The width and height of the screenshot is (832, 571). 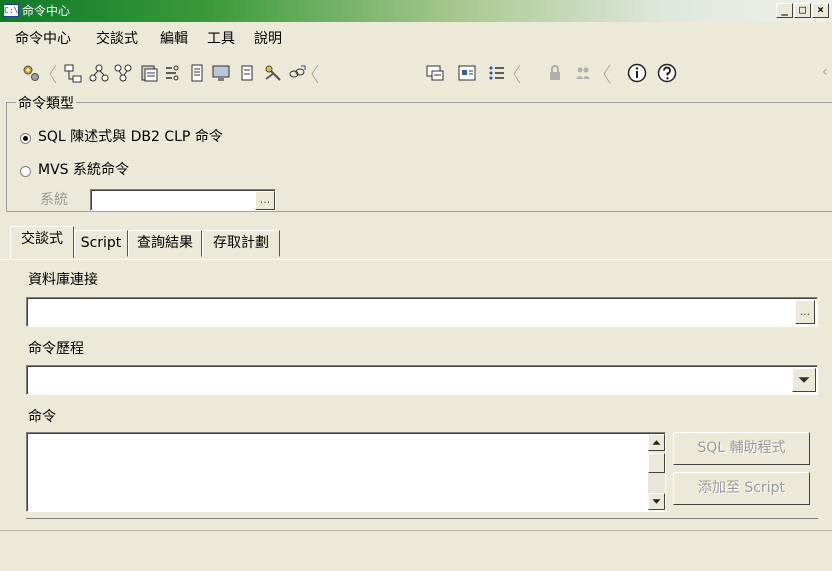 I want to click on history-dropdown, so click(x=422, y=380).